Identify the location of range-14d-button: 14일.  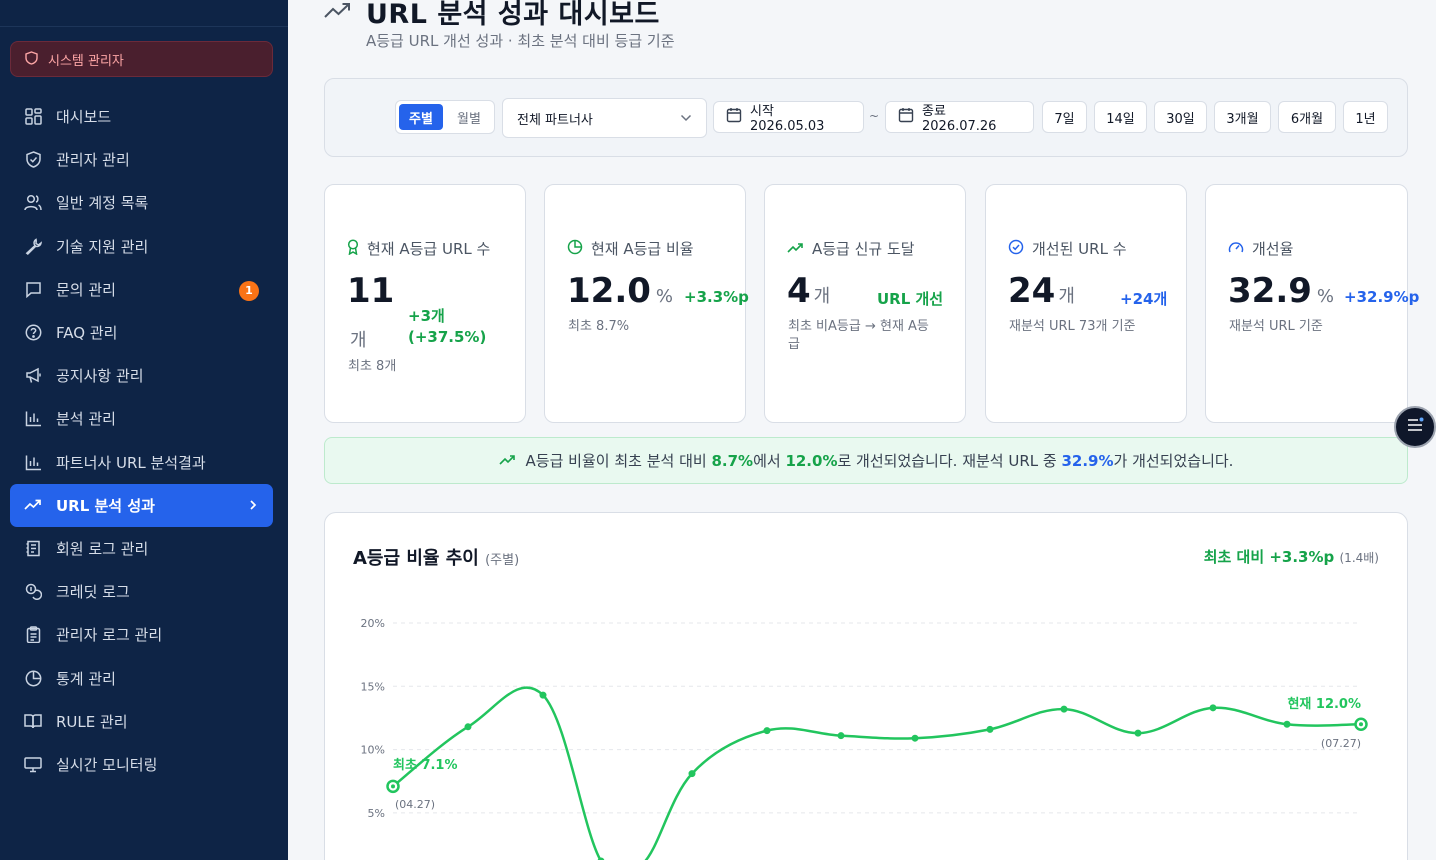
(1120, 117).